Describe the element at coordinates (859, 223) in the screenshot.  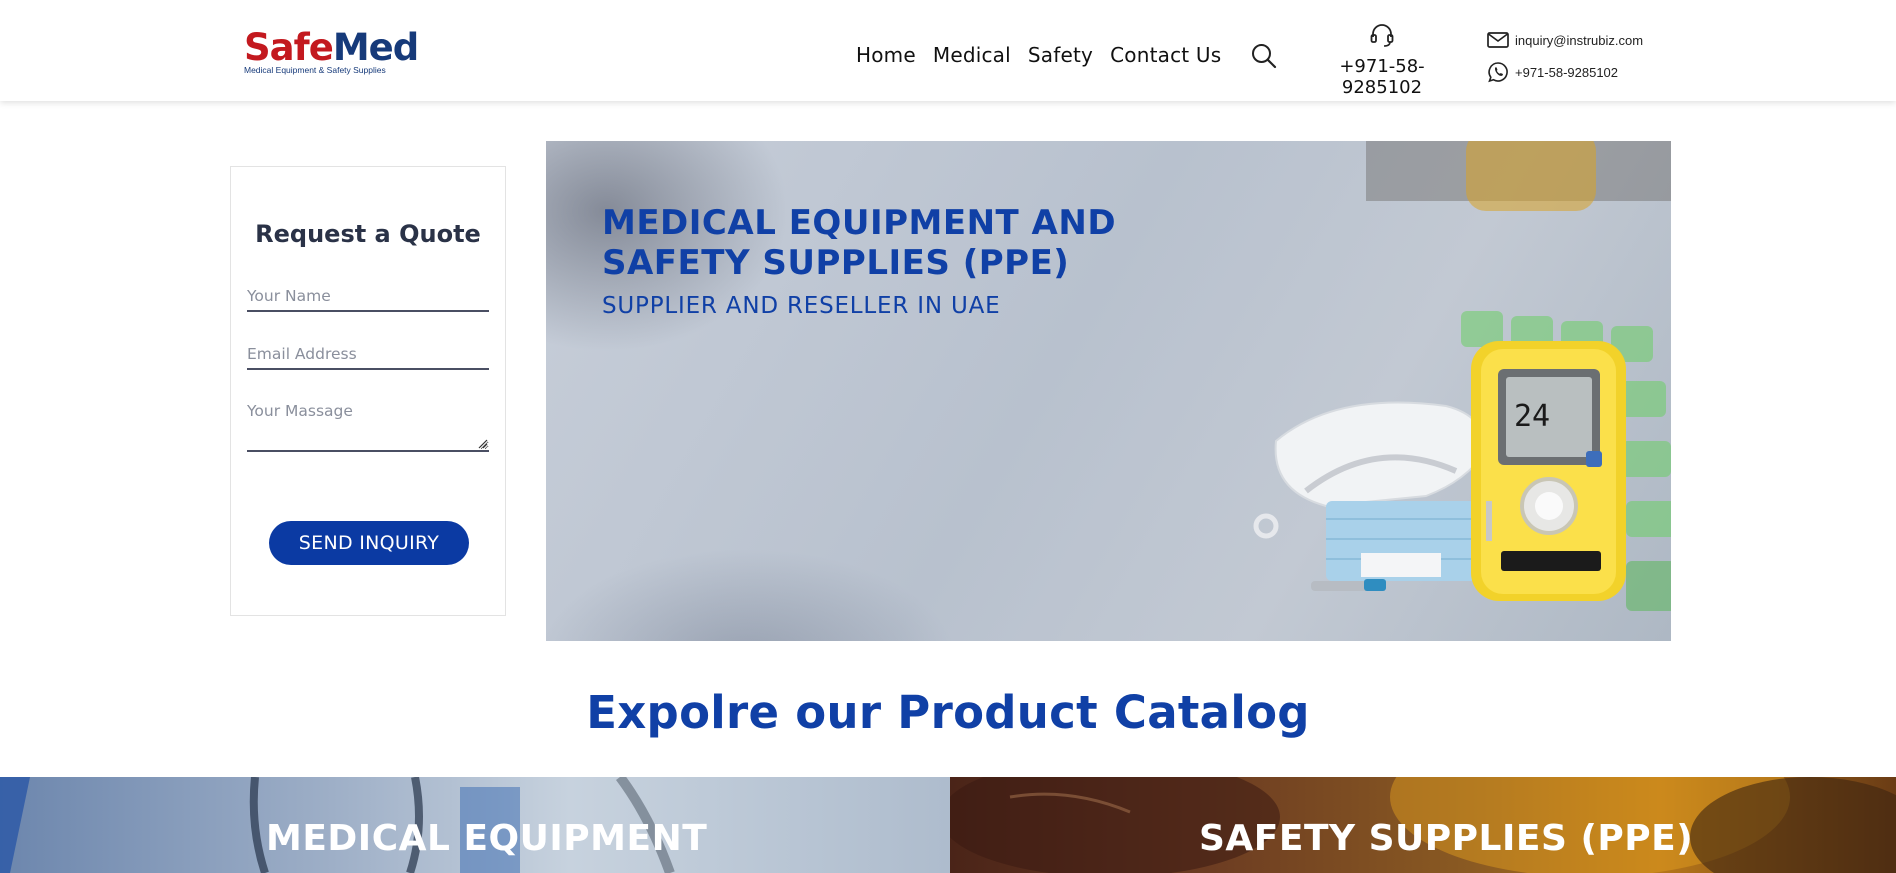
I see `hero-title-line-1: MEDICAL EQUIPMENT AND` at that location.